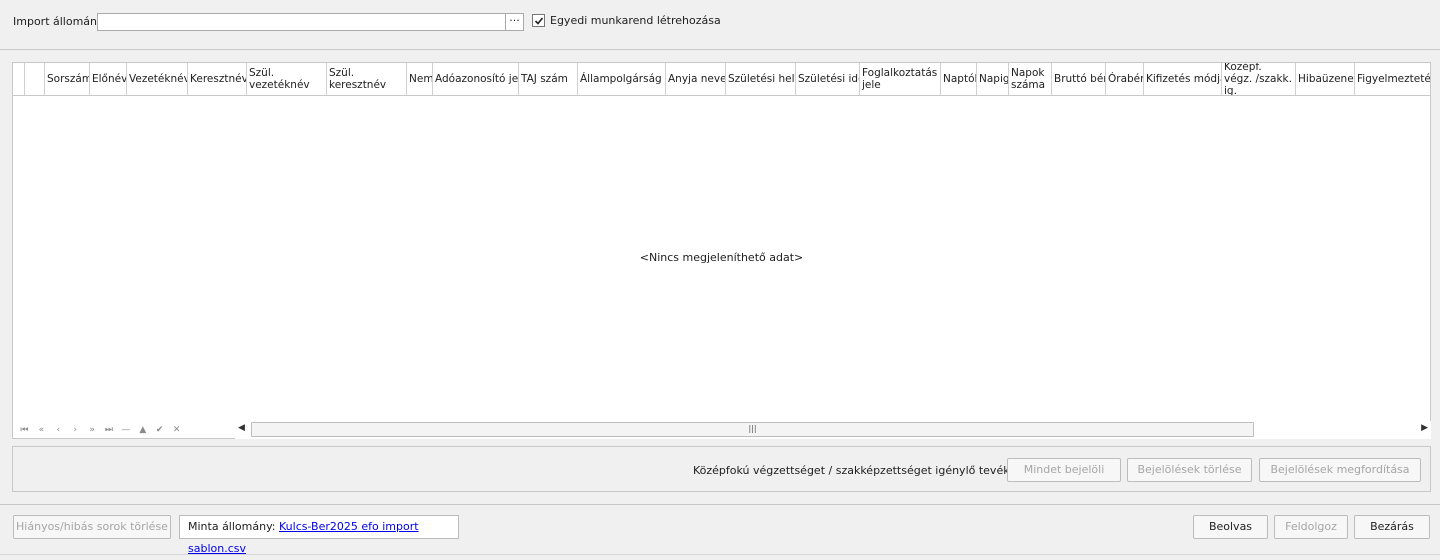 This screenshot has height=560, width=1440. Describe the element at coordinates (92, 430) in the screenshot. I see `next-page-icon: »` at that location.